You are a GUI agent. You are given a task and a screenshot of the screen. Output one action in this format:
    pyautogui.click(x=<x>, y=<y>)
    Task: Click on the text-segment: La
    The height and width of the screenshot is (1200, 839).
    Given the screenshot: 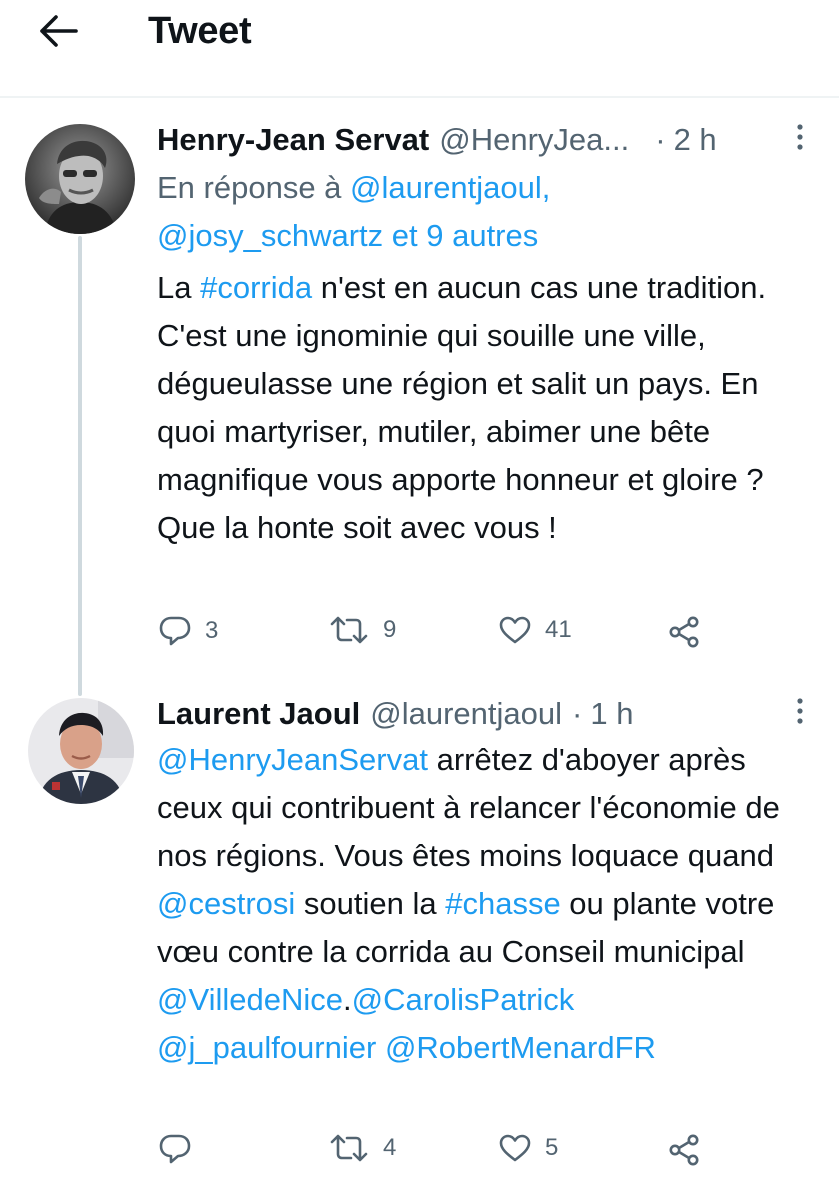 What is the action you would take?
    pyautogui.click(x=179, y=287)
    